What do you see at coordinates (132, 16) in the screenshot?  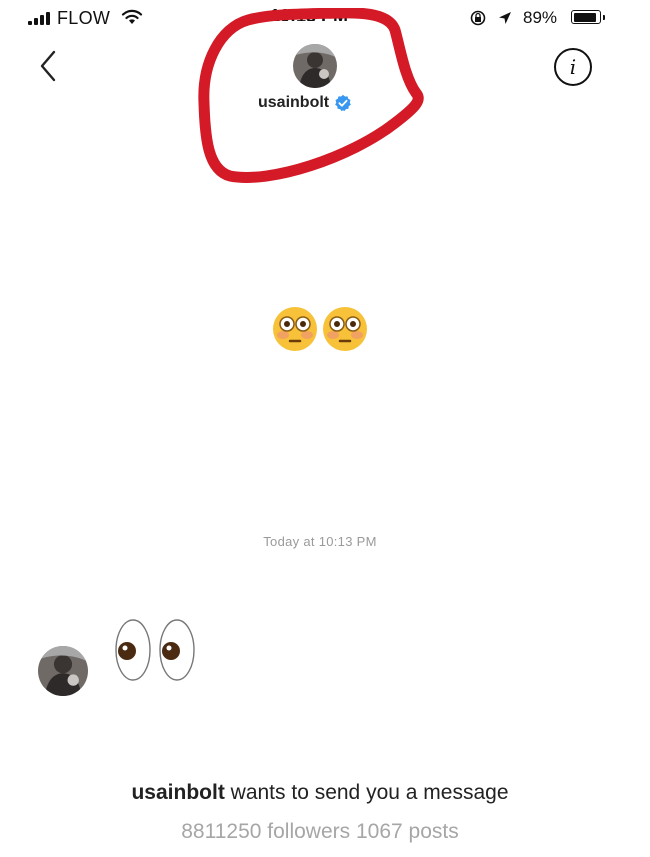 I see `wifi-icon` at bounding box center [132, 16].